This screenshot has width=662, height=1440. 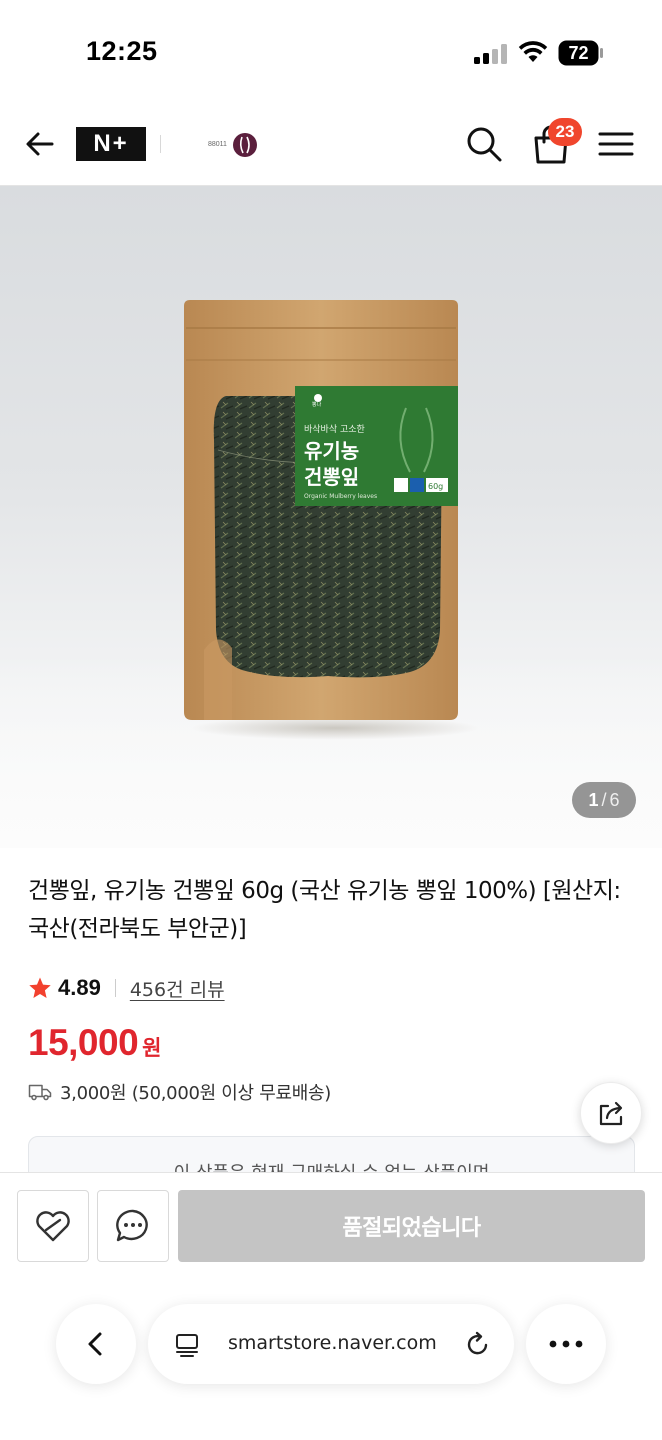 What do you see at coordinates (565, 132) in the screenshot?
I see `cart-count-badge: 23` at bounding box center [565, 132].